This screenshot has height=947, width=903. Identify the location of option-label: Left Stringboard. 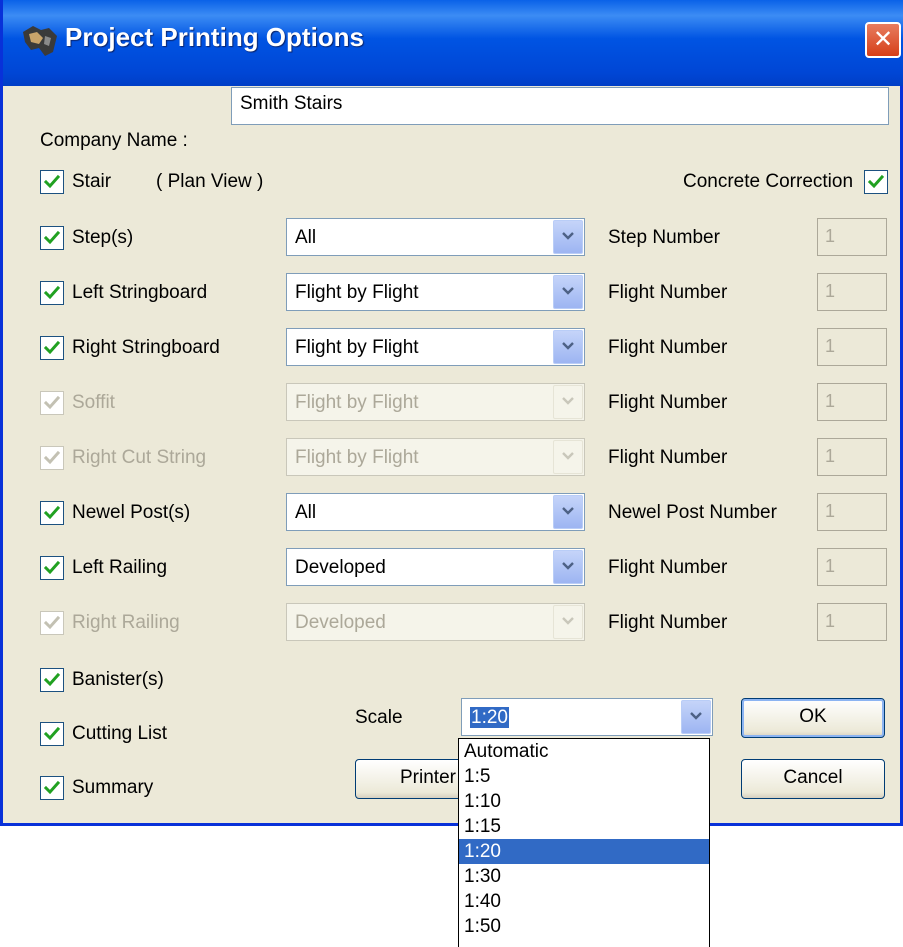
(140, 292).